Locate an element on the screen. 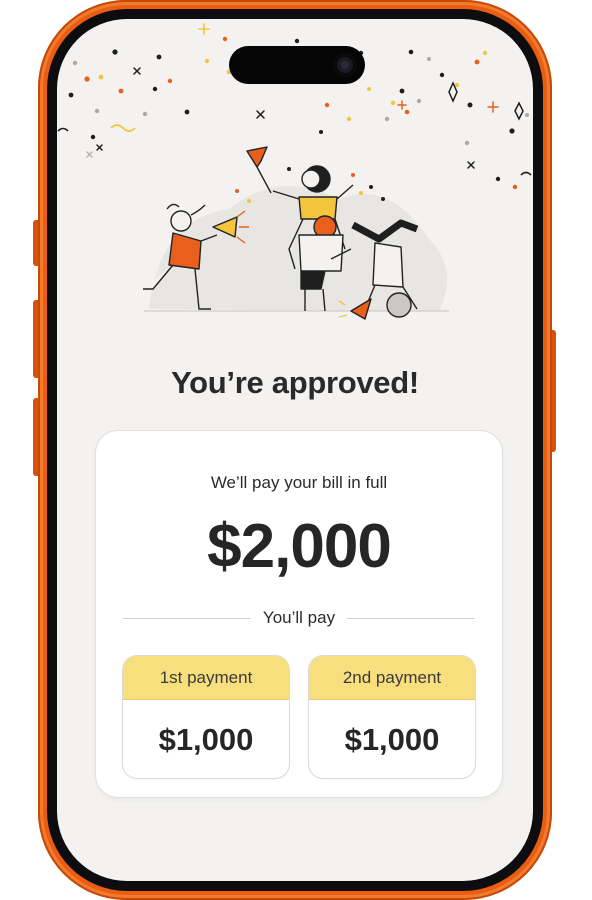 This screenshot has height=900, width=592. you-pay-divider: You’ll pay is located at coordinates (299, 618).